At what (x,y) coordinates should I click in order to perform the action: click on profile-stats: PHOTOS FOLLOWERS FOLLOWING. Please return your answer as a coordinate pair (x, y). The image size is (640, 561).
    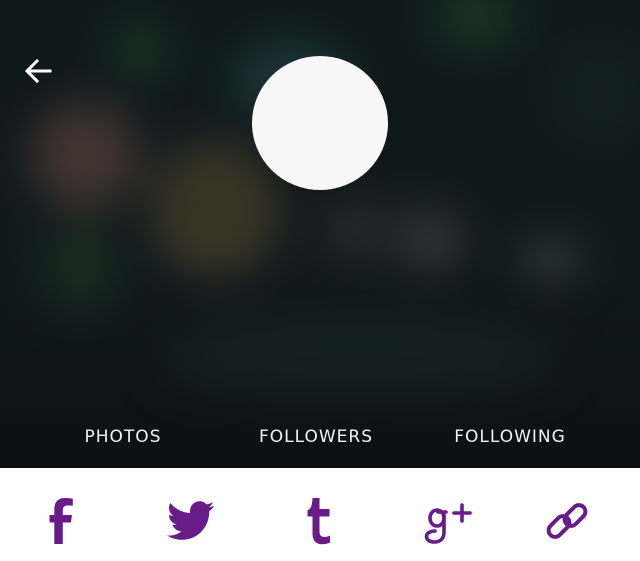
    Looking at the image, I should click on (320, 437).